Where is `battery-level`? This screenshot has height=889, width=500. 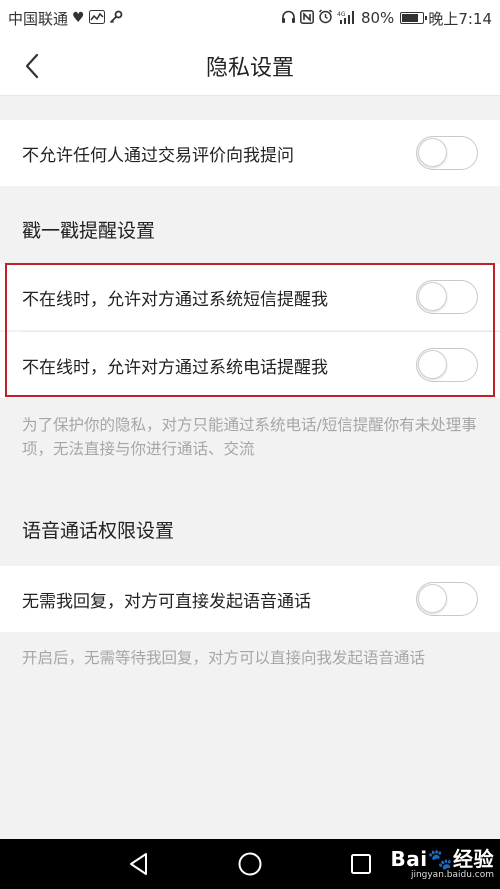 battery-level is located at coordinates (410, 18).